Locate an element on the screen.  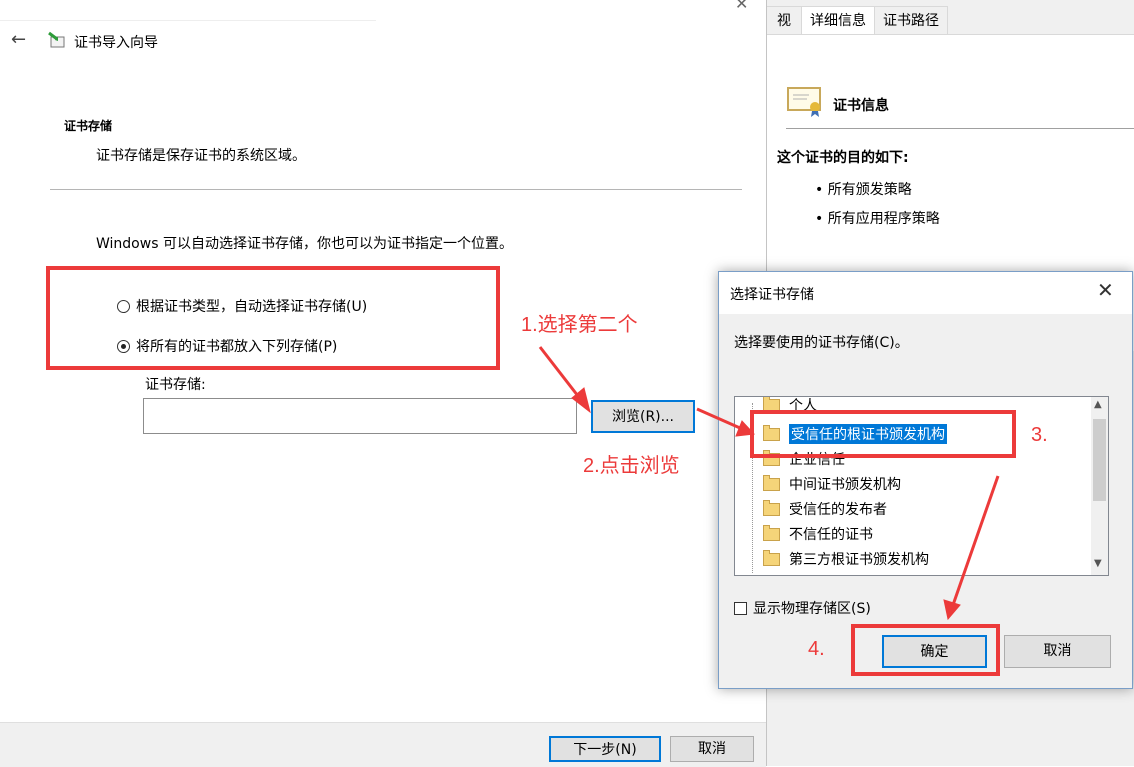
annotation-step3: 3. is located at coordinates (1039, 435).